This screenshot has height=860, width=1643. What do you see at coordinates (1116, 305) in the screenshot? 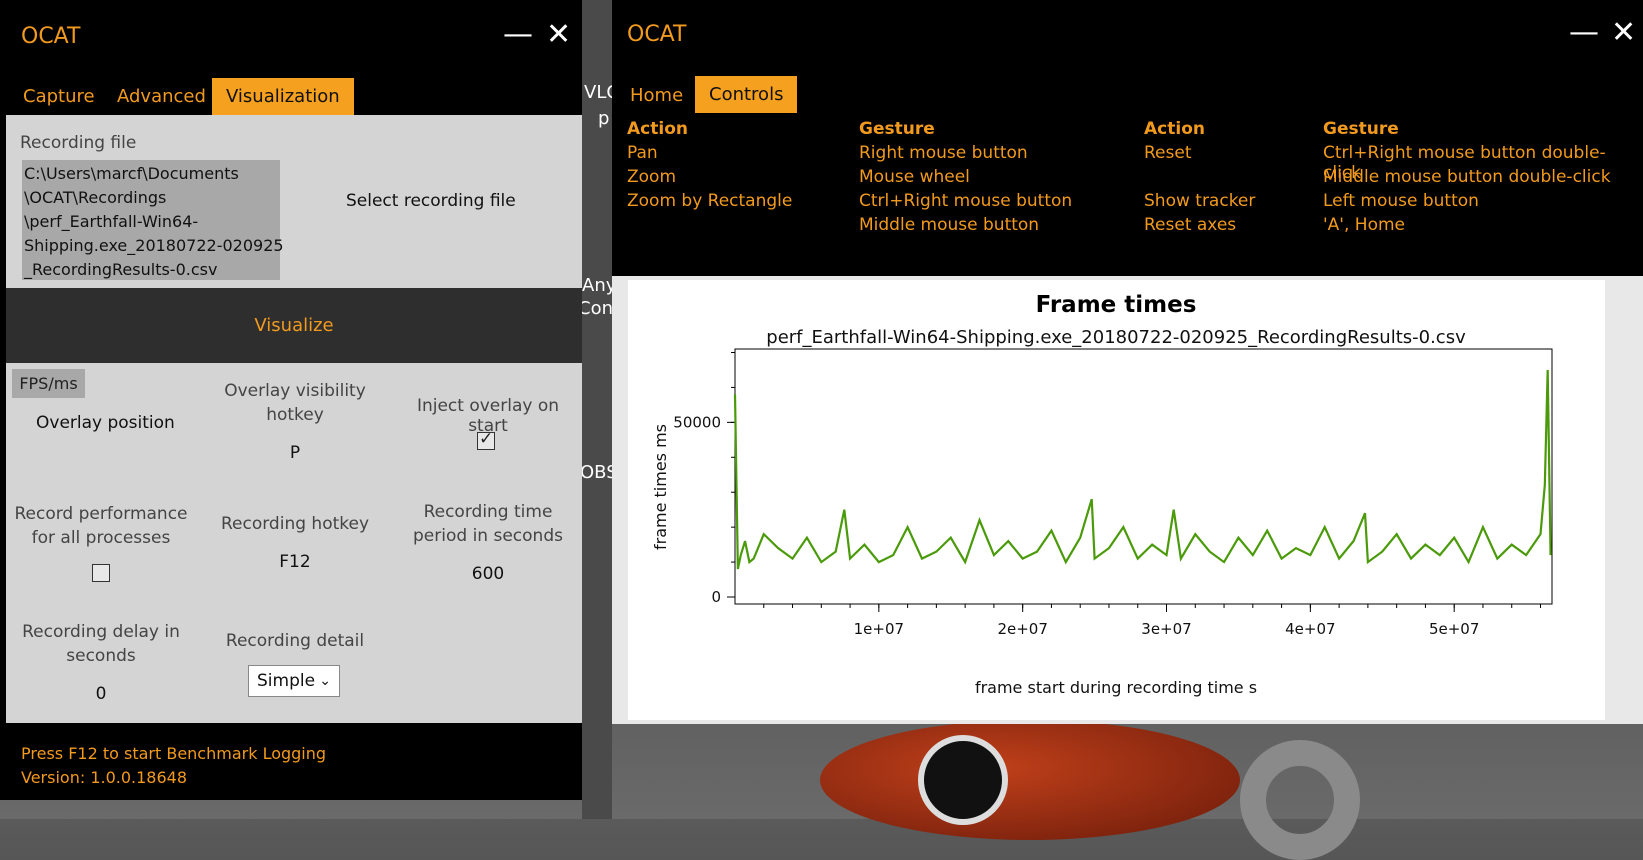
I see `chart-title: Frame times` at bounding box center [1116, 305].